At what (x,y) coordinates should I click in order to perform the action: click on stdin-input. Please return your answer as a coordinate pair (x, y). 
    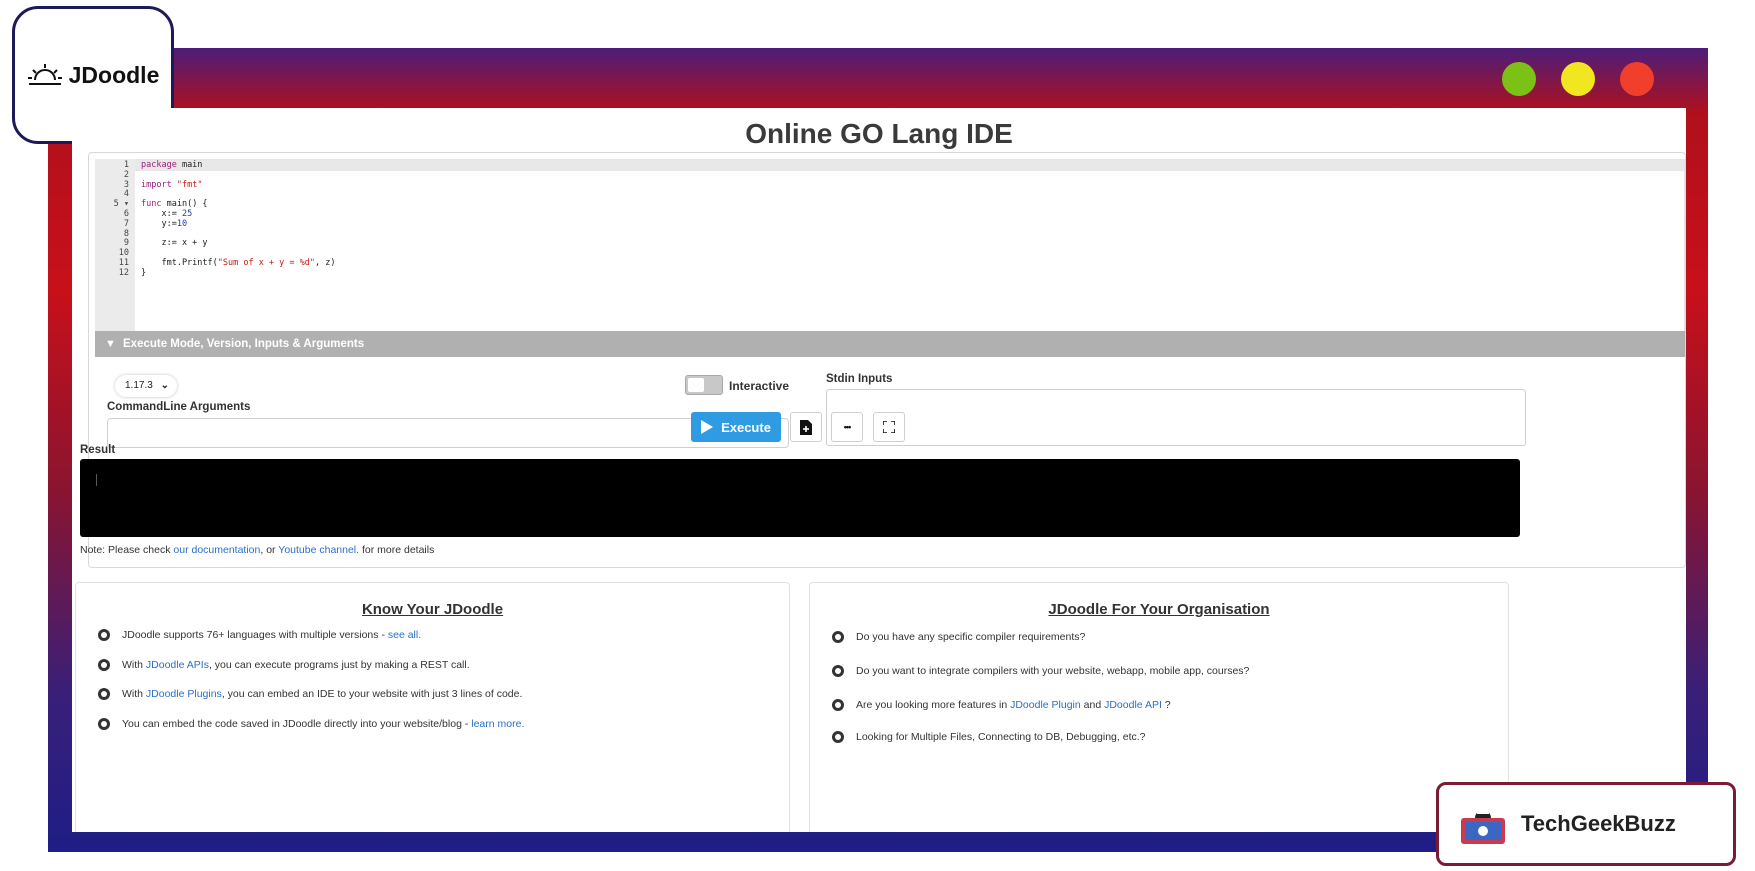
    Looking at the image, I should click on (1176, 417).